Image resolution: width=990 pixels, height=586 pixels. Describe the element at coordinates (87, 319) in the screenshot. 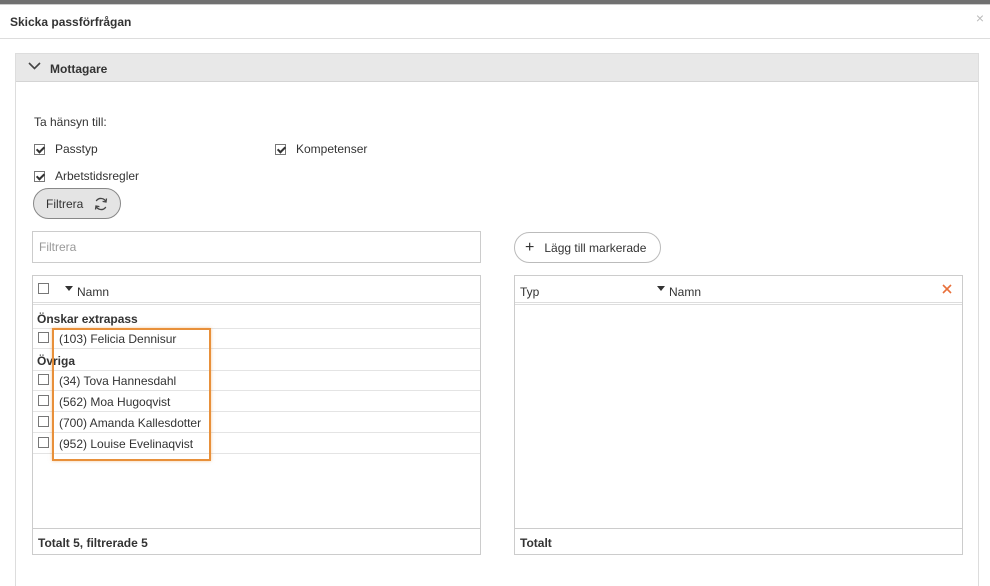

I see `group-title-wants-extra: Önskar extrapass` at that location.